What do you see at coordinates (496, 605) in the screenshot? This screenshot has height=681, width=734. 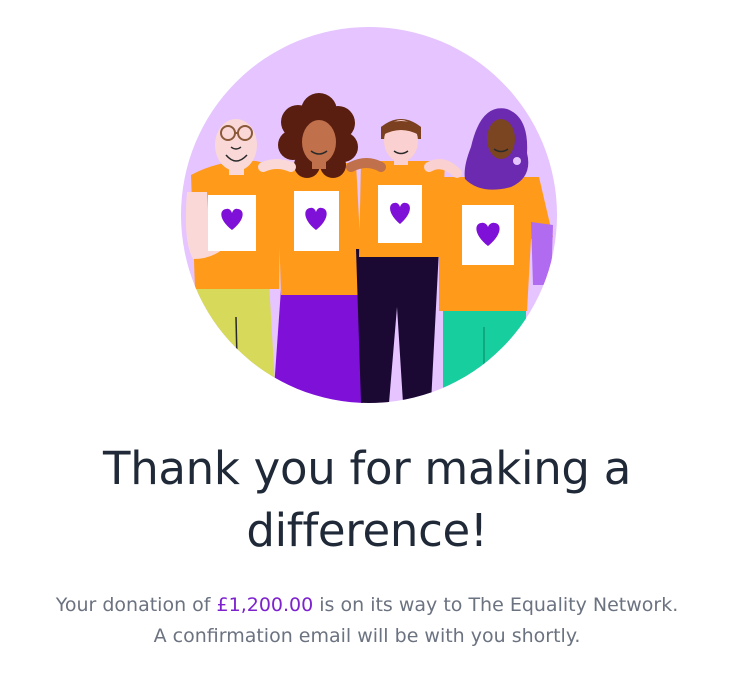 I see `donation-suffix: is on its way to The Equality Network.` at bounding box center [496, 605].